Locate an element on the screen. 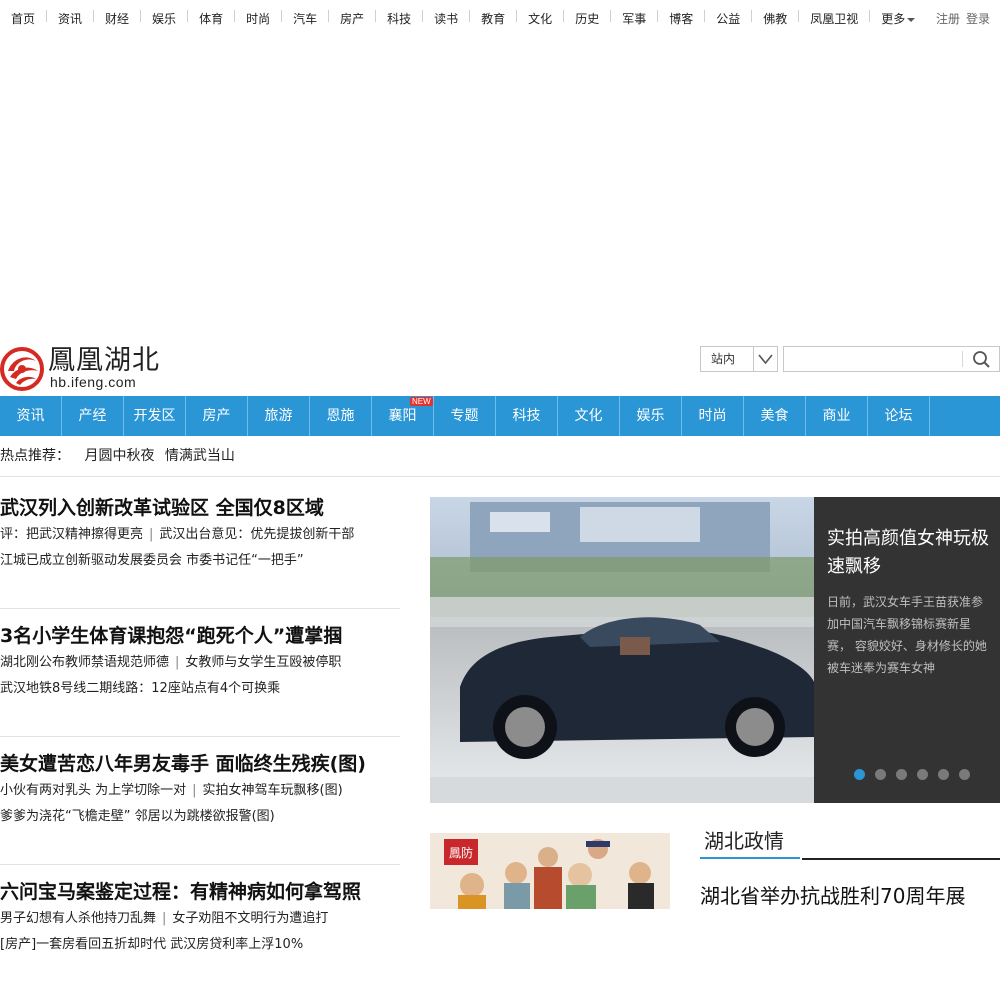  top-nav-item: 时尚 is located at coordinates (258, 19).